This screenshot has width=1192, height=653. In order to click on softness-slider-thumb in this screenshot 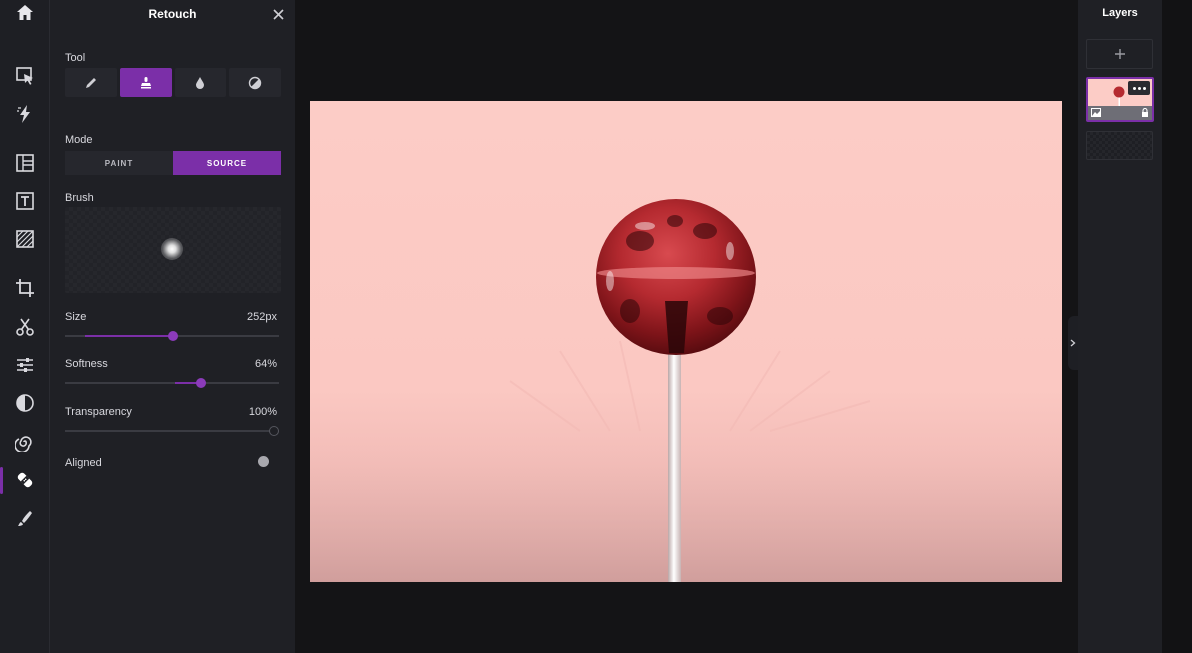, I will do `click(201, 383)`.